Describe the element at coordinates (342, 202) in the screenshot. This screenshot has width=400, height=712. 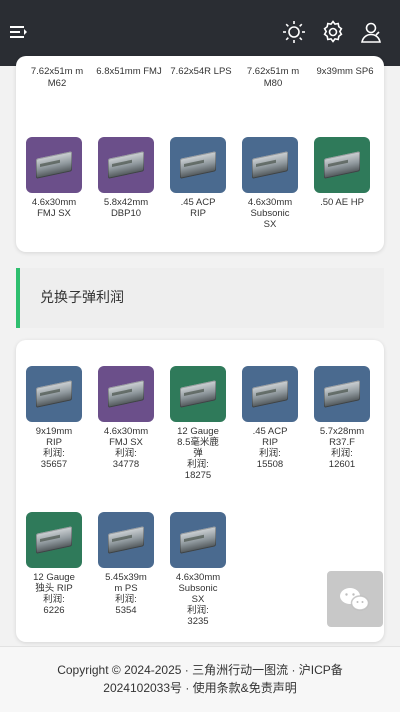
I see `ammo-name: .50 AE HP` at that location.